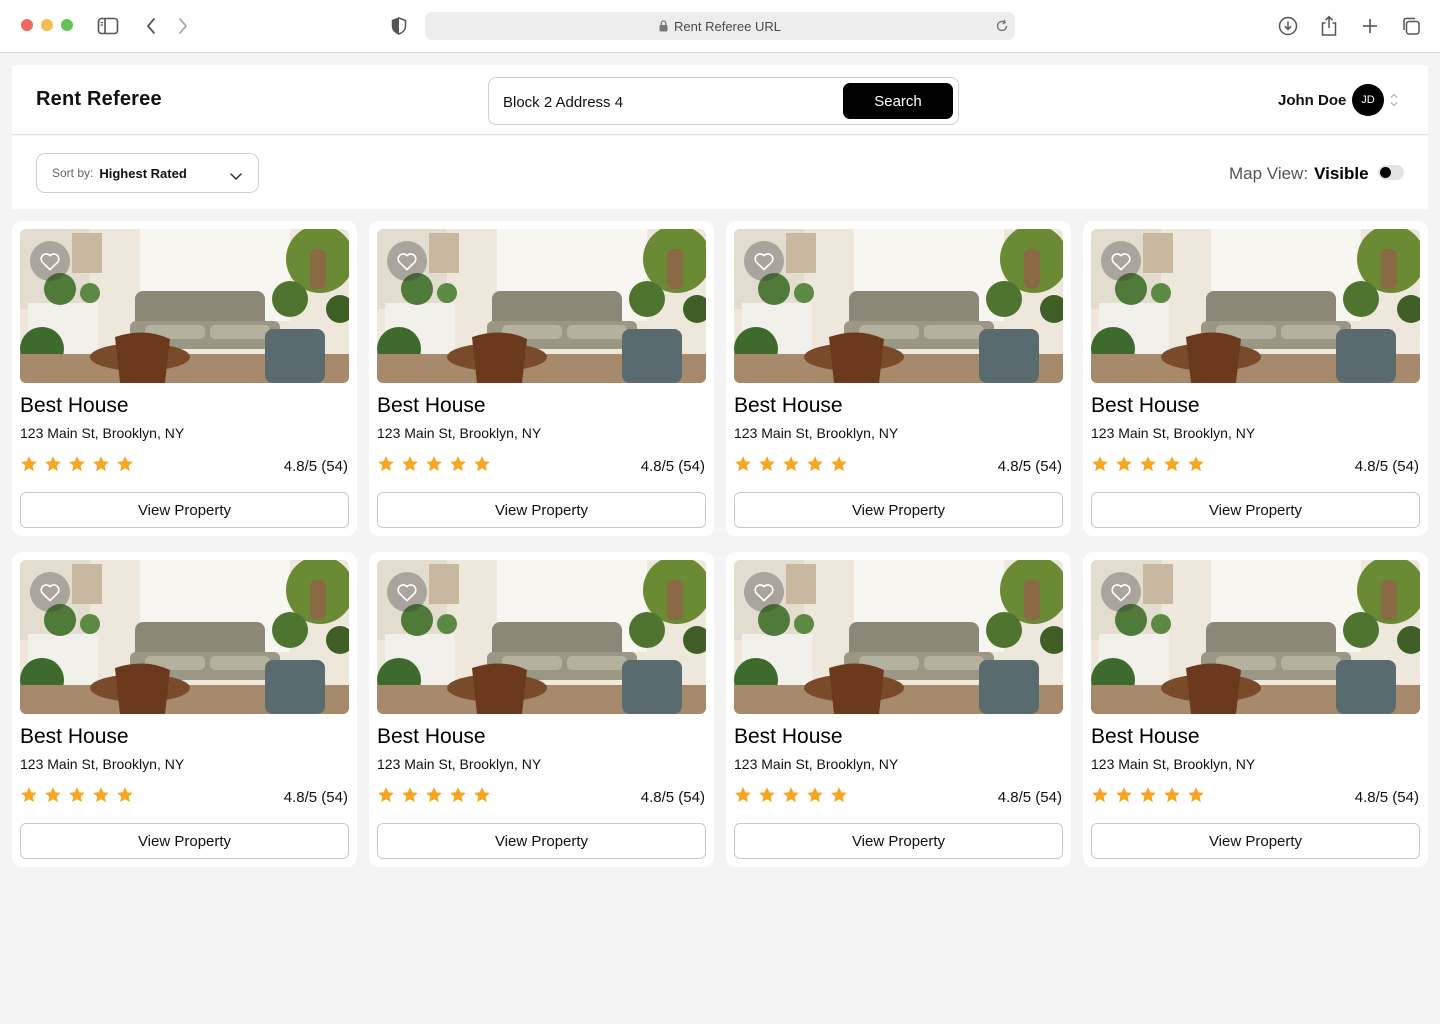  What do you see at coordinates (183, 26) in the screenshot?
I see `forward-icon` at bounding box center [183, 26].